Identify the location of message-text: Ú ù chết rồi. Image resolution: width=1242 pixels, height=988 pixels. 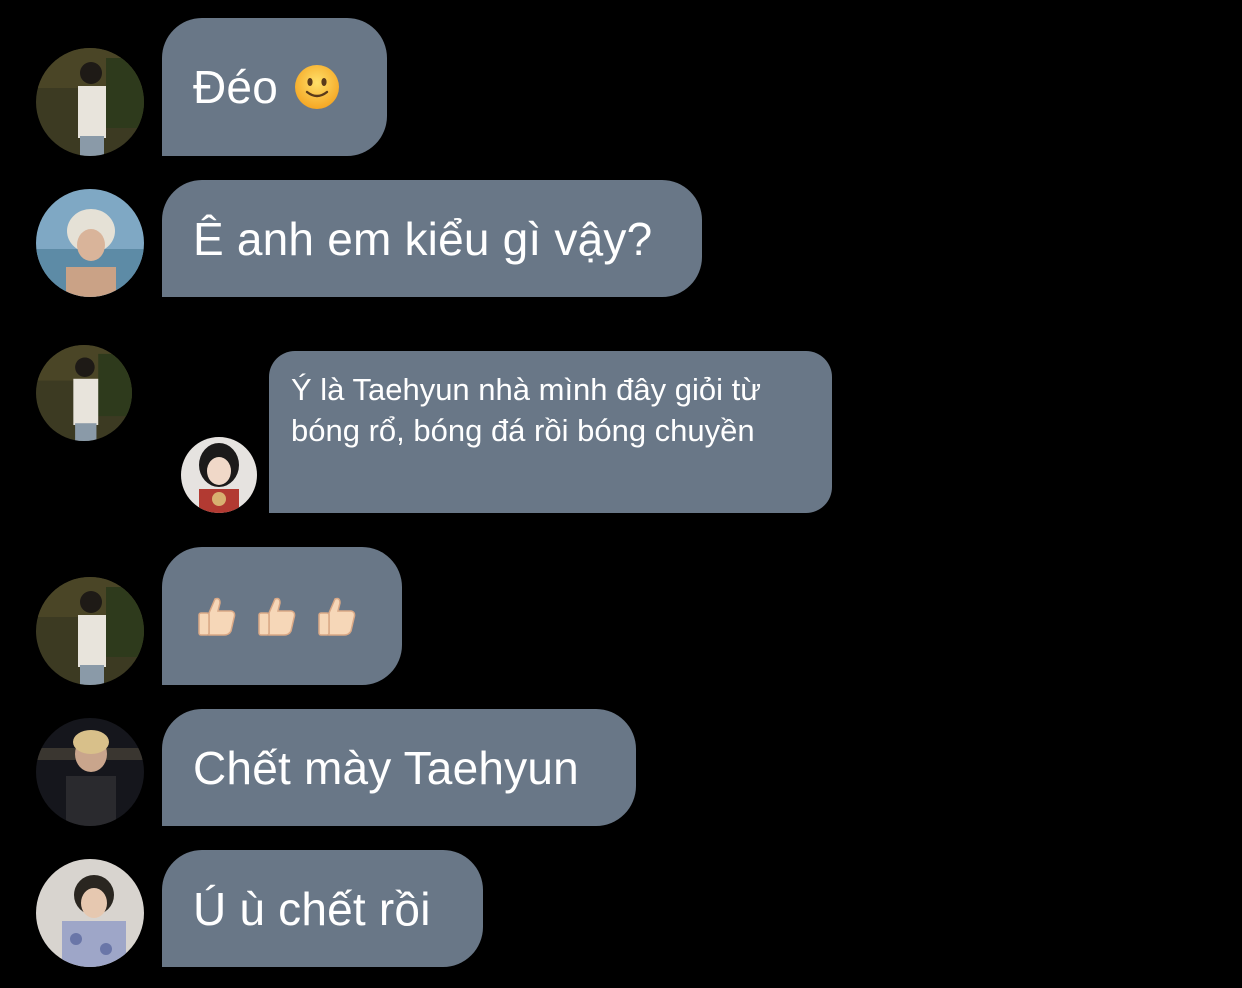
(312, 908).